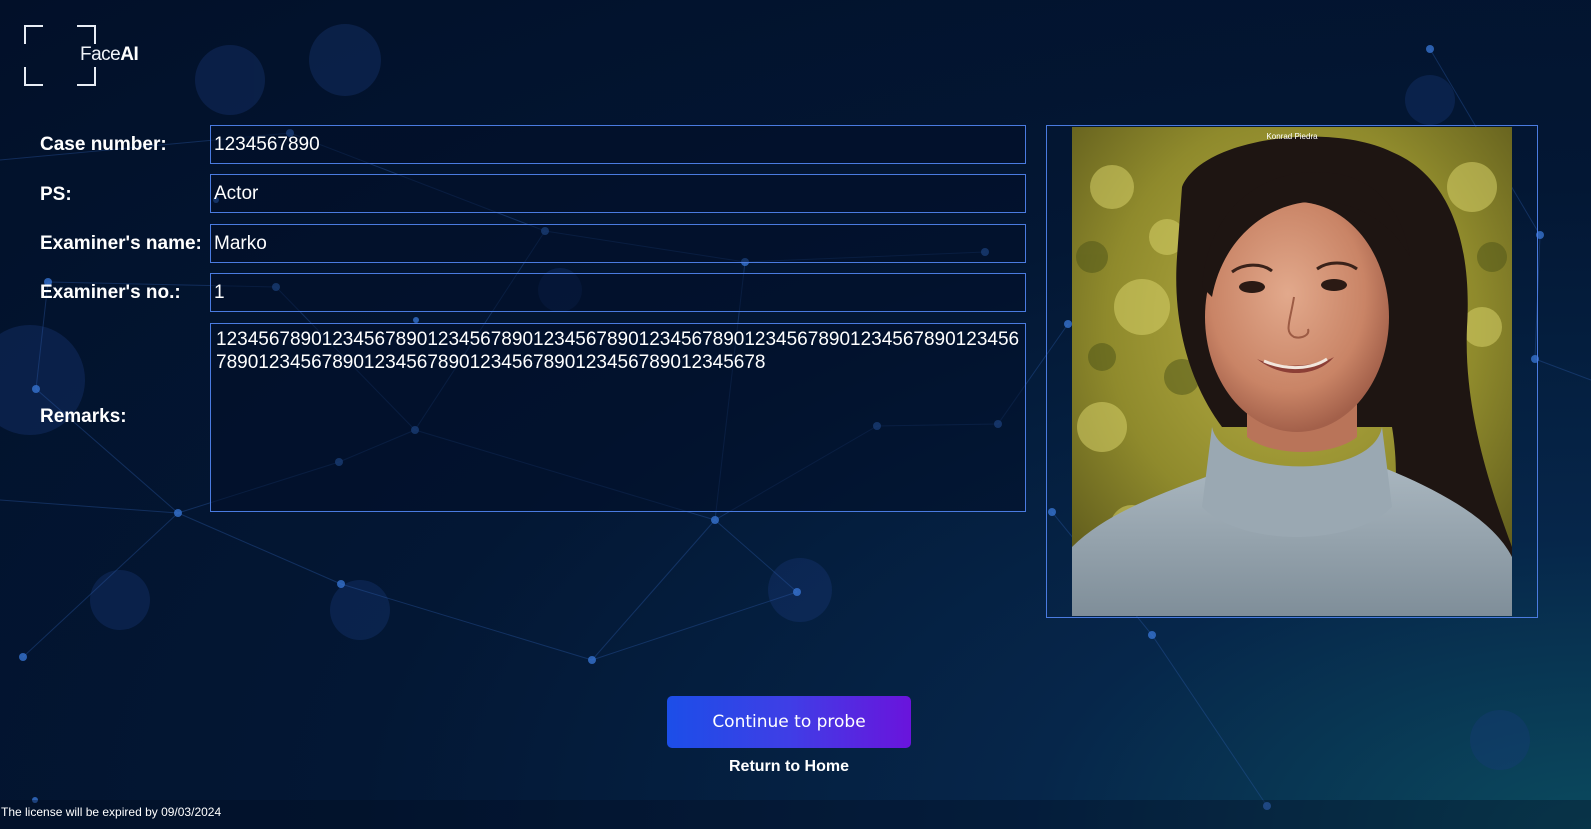  I want to click on examiner-name-input, so click(618, 243).